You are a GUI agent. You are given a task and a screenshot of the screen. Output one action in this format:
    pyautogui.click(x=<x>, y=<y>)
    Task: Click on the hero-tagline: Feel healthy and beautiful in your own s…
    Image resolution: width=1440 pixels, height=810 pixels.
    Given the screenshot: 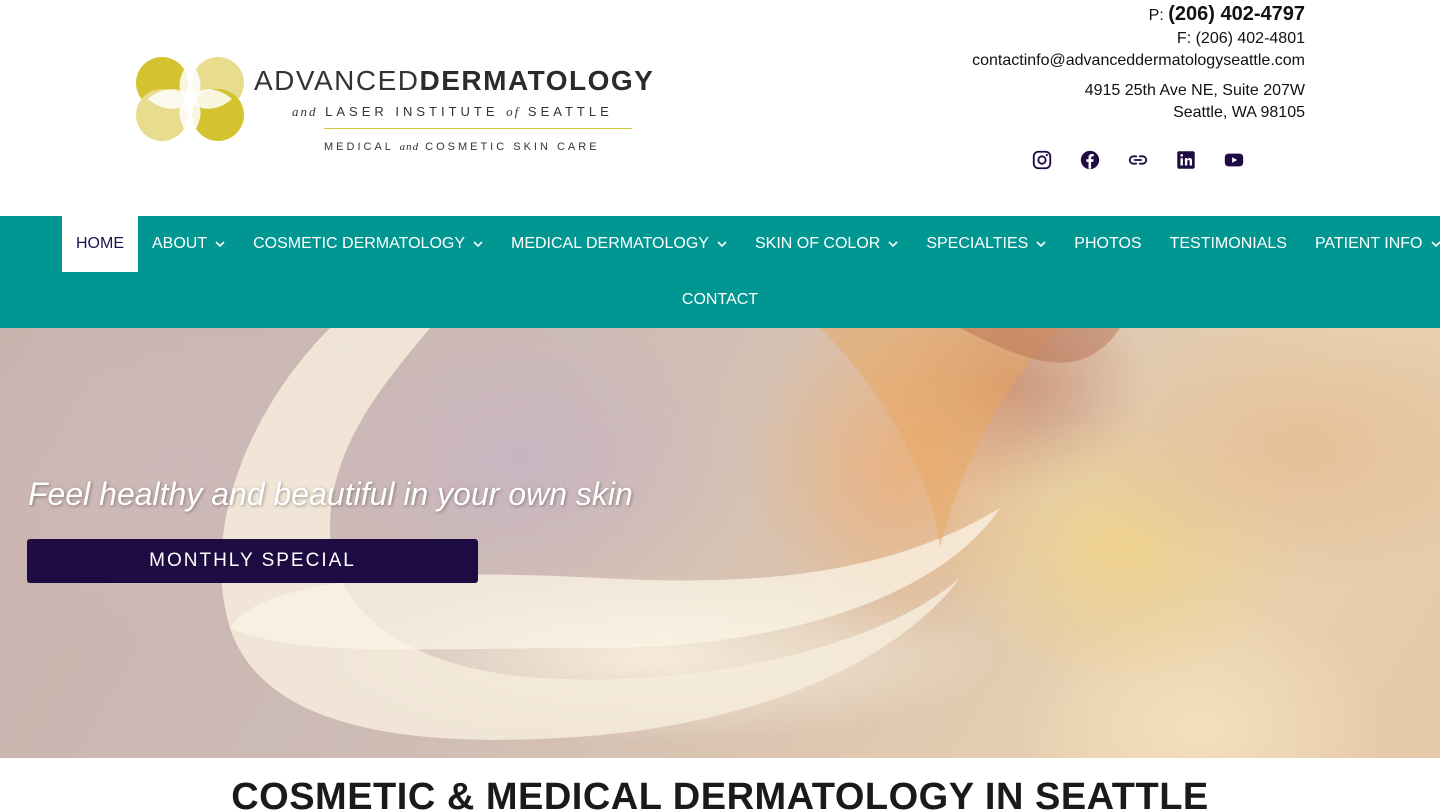 What is the action you would take?
    pyautogui.click(x=330, y=494)
    